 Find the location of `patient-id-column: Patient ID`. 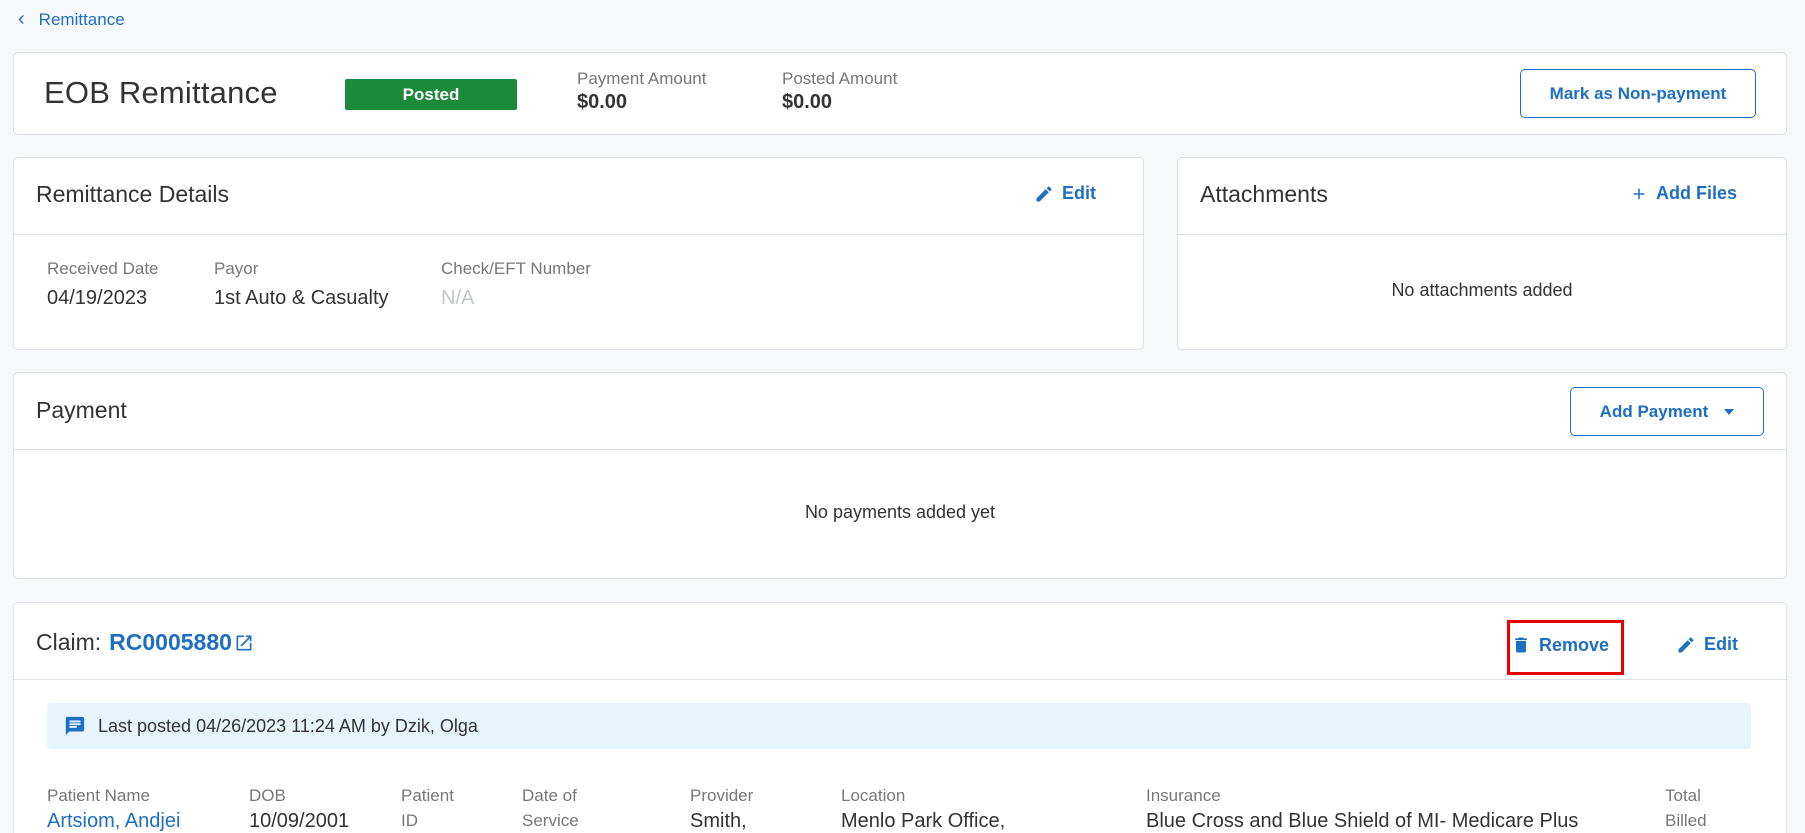

patient-id-column: Patient ID is located at coordinates (436, 808).